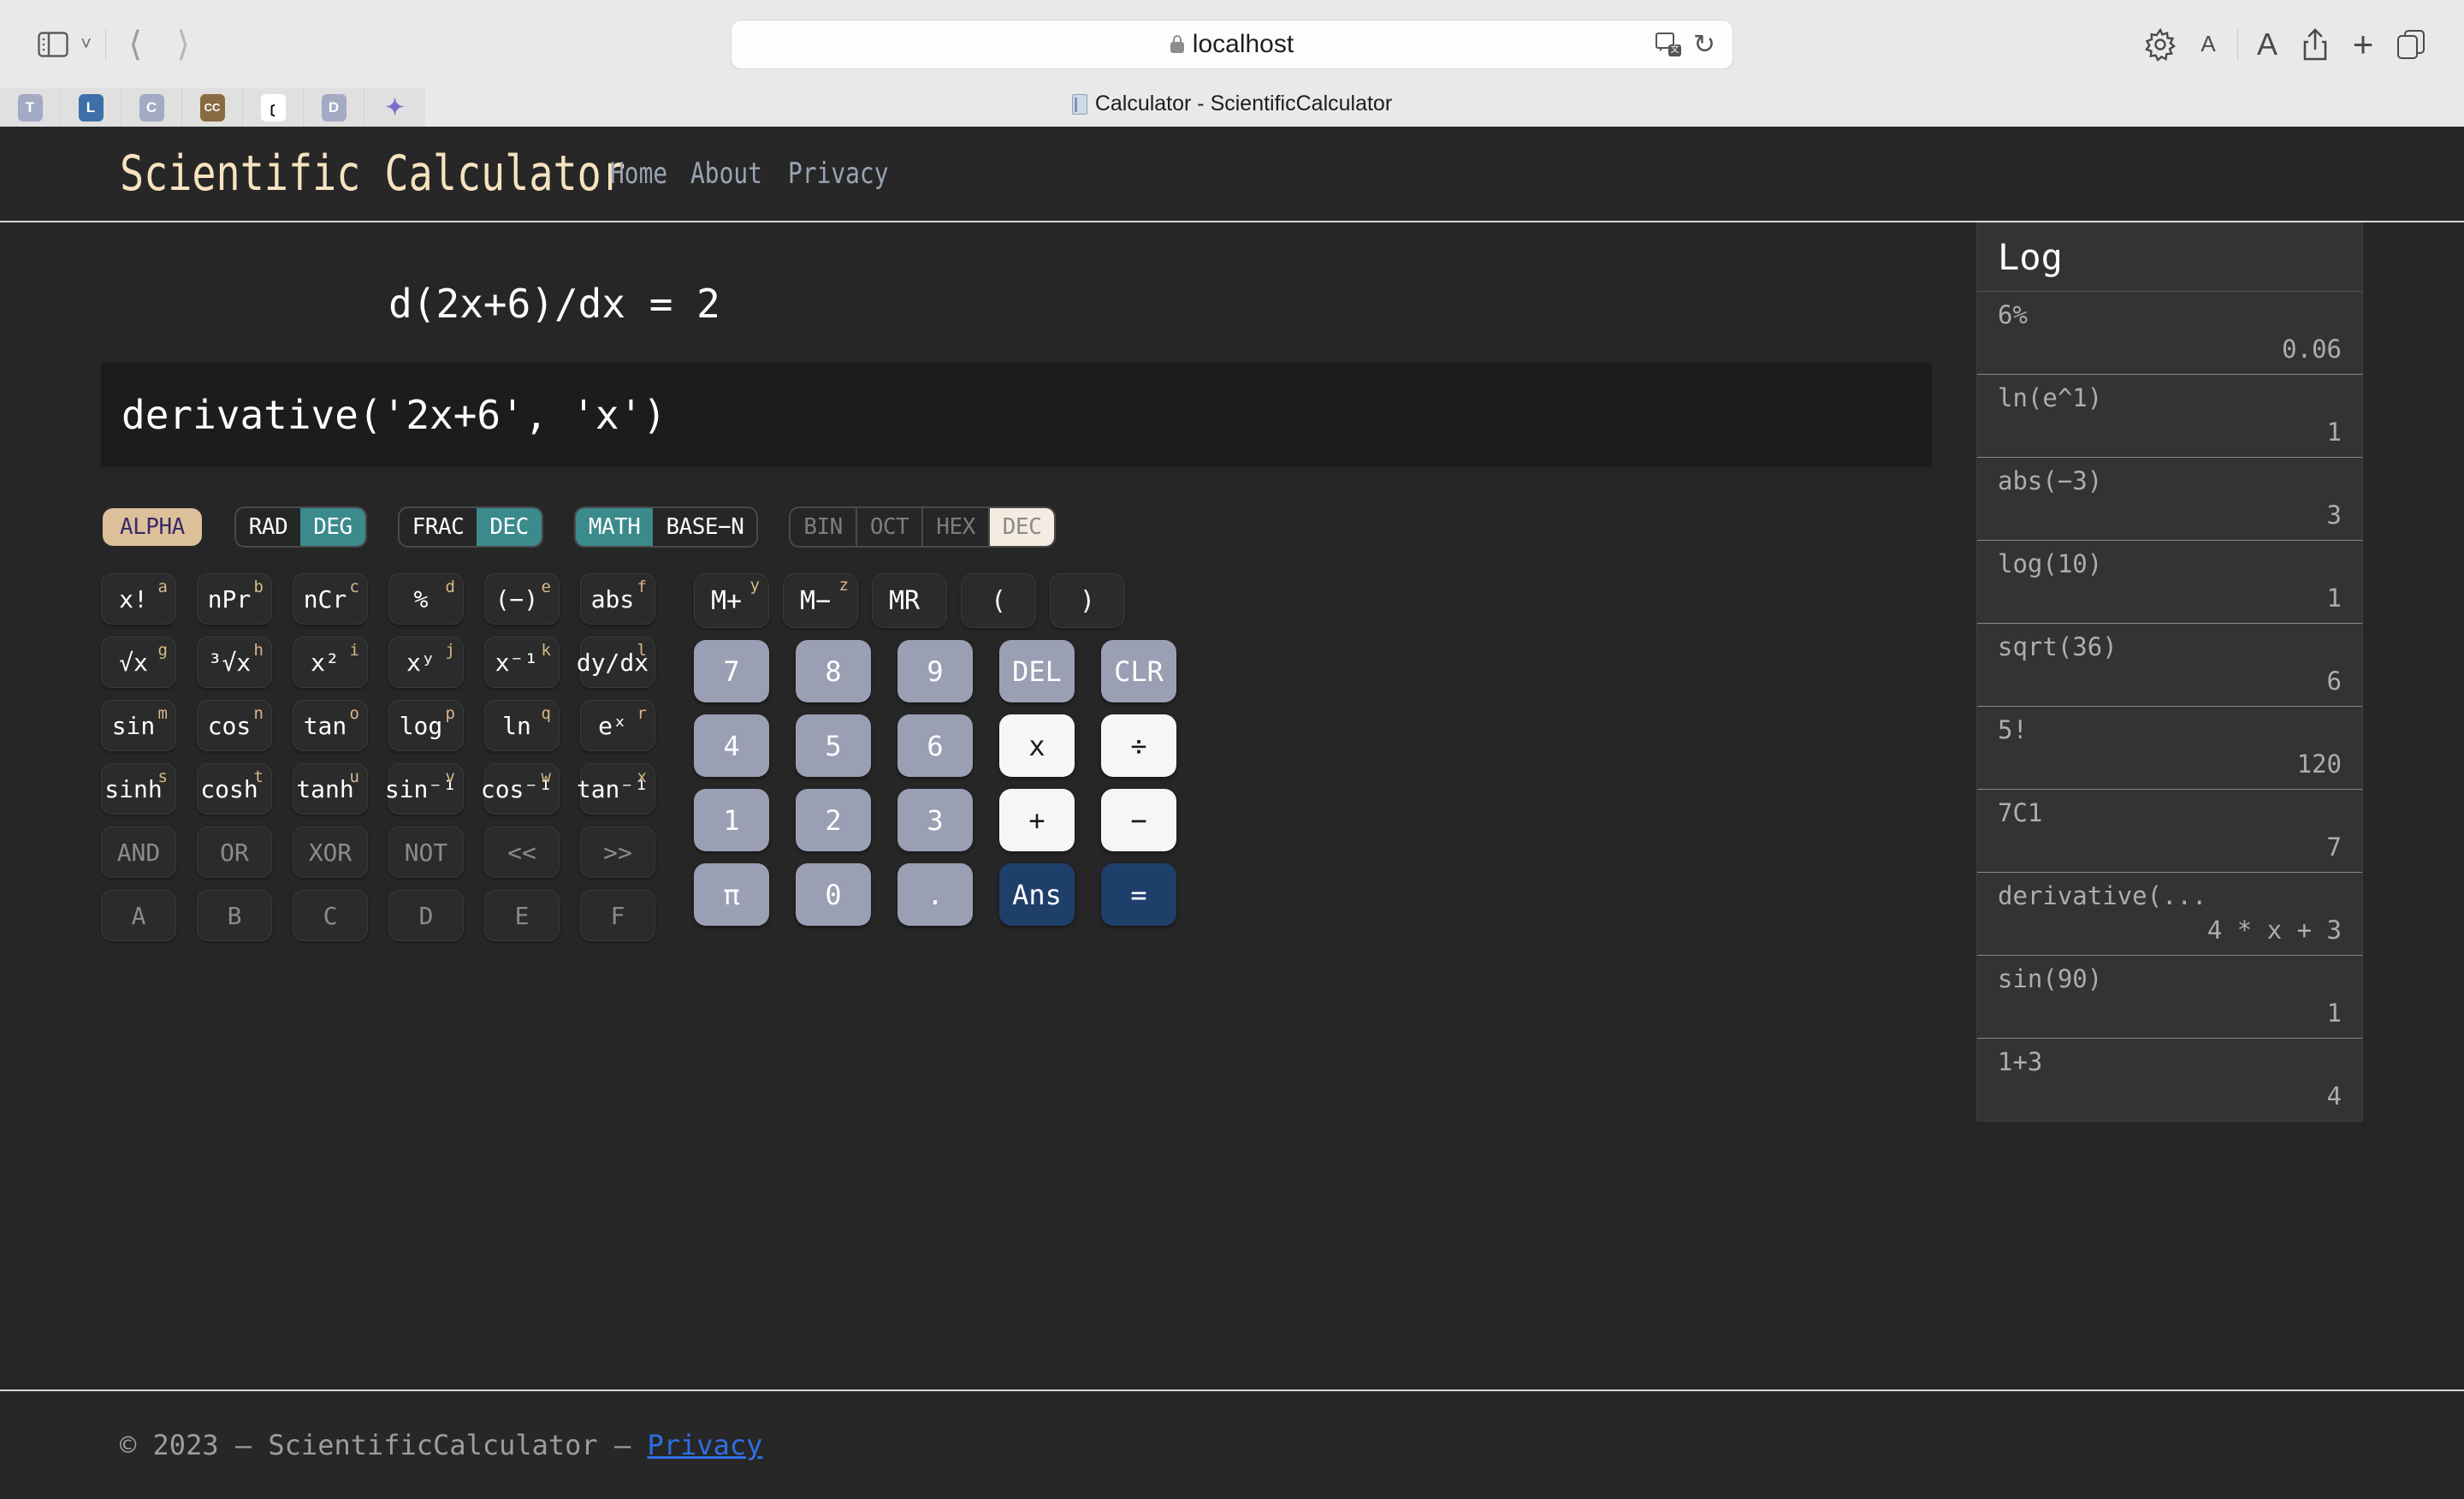 The image size is (2464, 1499). I want to click on function-key: nCr c, so click(330, 599).